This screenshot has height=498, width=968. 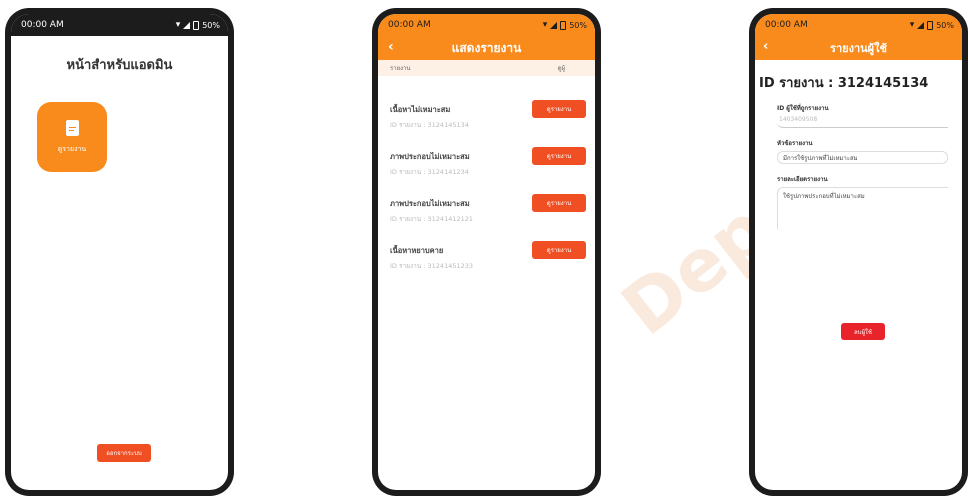 What do you see at coordinates (795, 143) in the screenshot?
I see `subject-label: หัวข้อรายงาน` at bounding box center [795, 143].